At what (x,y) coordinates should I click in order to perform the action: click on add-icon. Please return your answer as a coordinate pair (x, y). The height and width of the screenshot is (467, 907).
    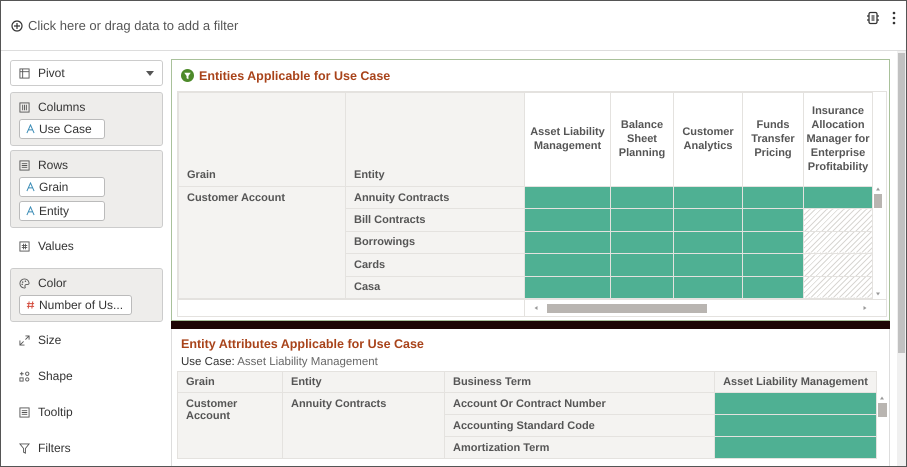
    Looking at the image, I should click on (17, 26).